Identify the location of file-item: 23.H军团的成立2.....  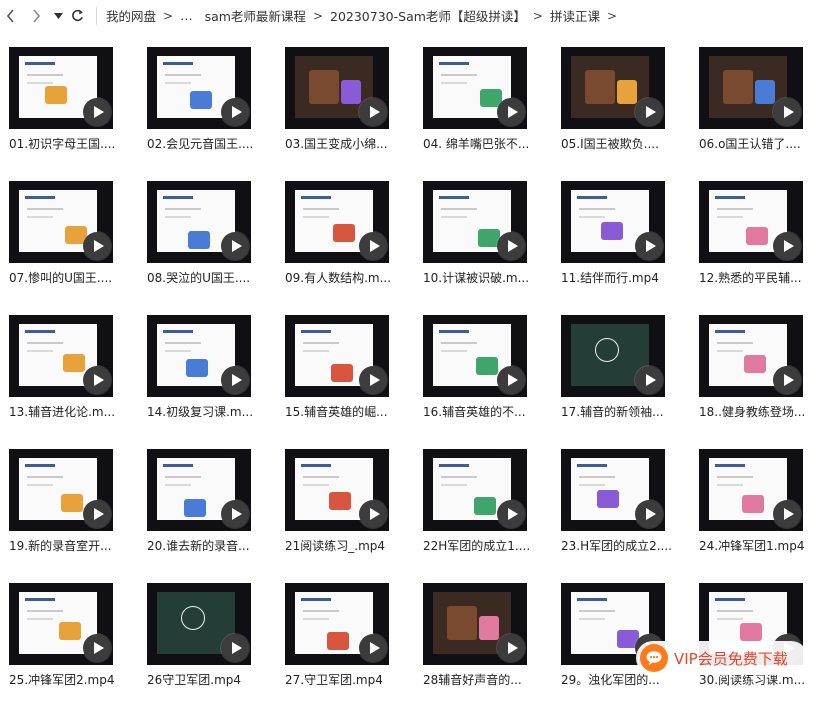
(630, 516).